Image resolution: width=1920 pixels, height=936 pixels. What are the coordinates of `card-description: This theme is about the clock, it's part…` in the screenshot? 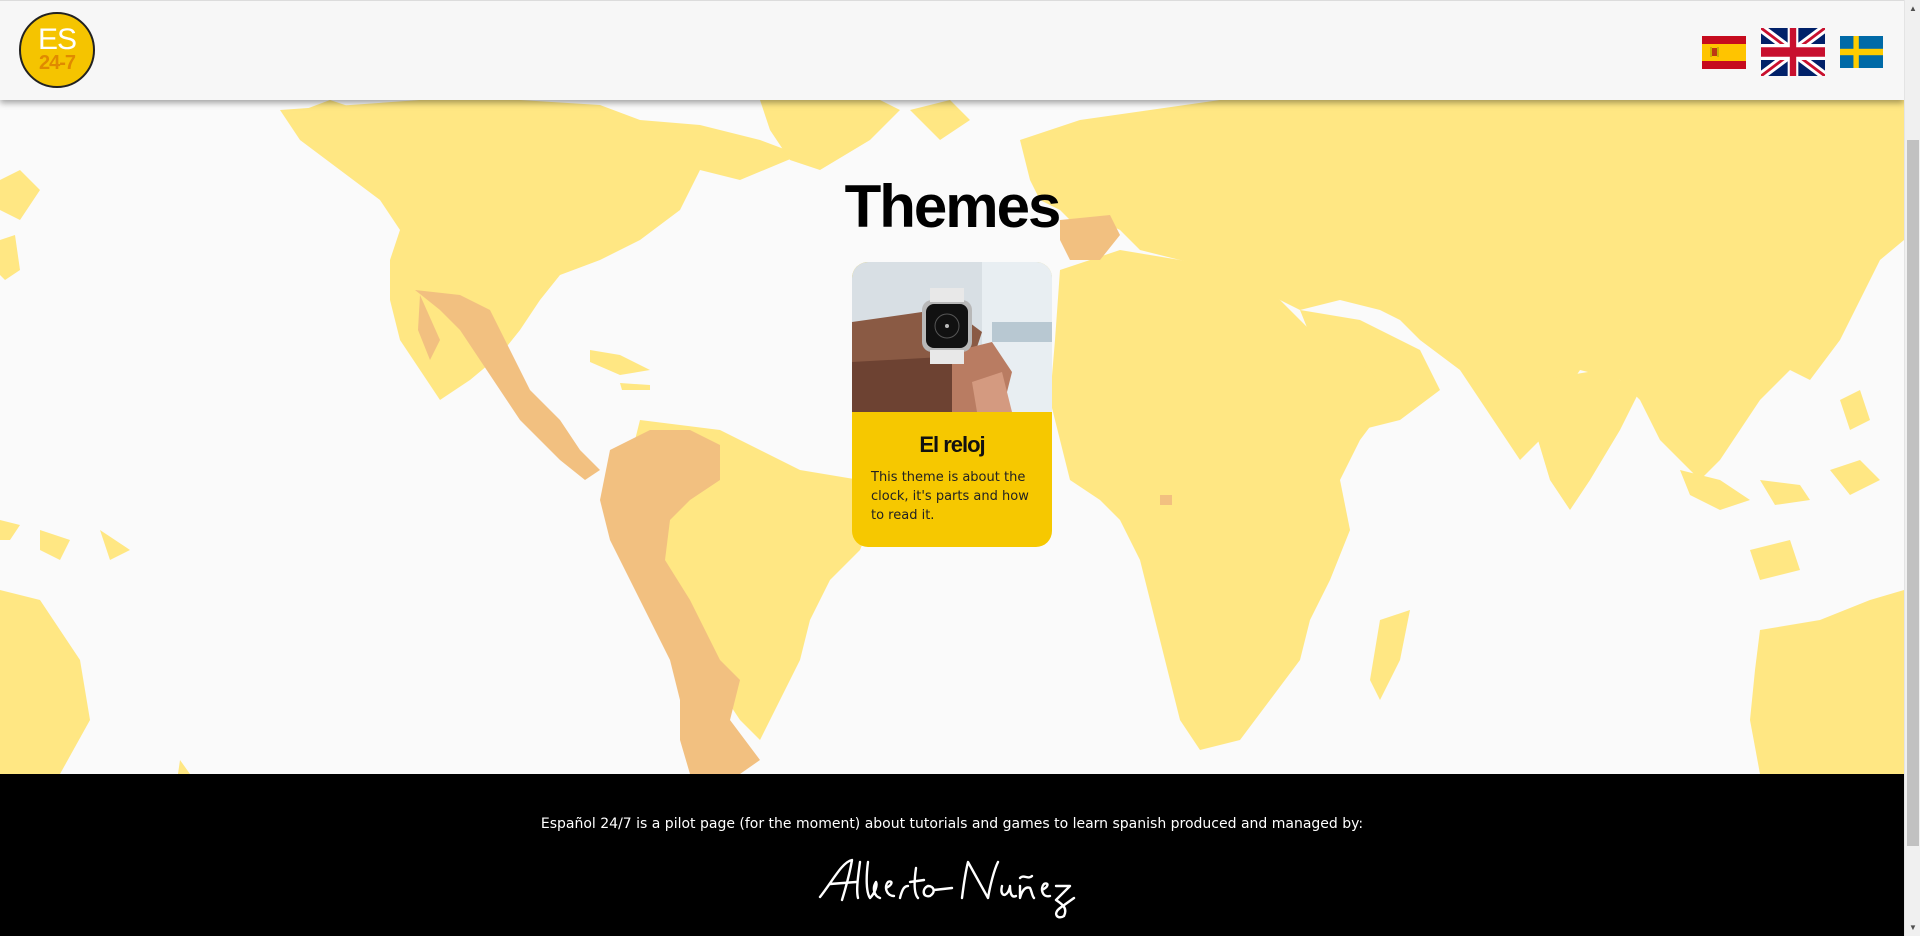 It's located at (950, 496).